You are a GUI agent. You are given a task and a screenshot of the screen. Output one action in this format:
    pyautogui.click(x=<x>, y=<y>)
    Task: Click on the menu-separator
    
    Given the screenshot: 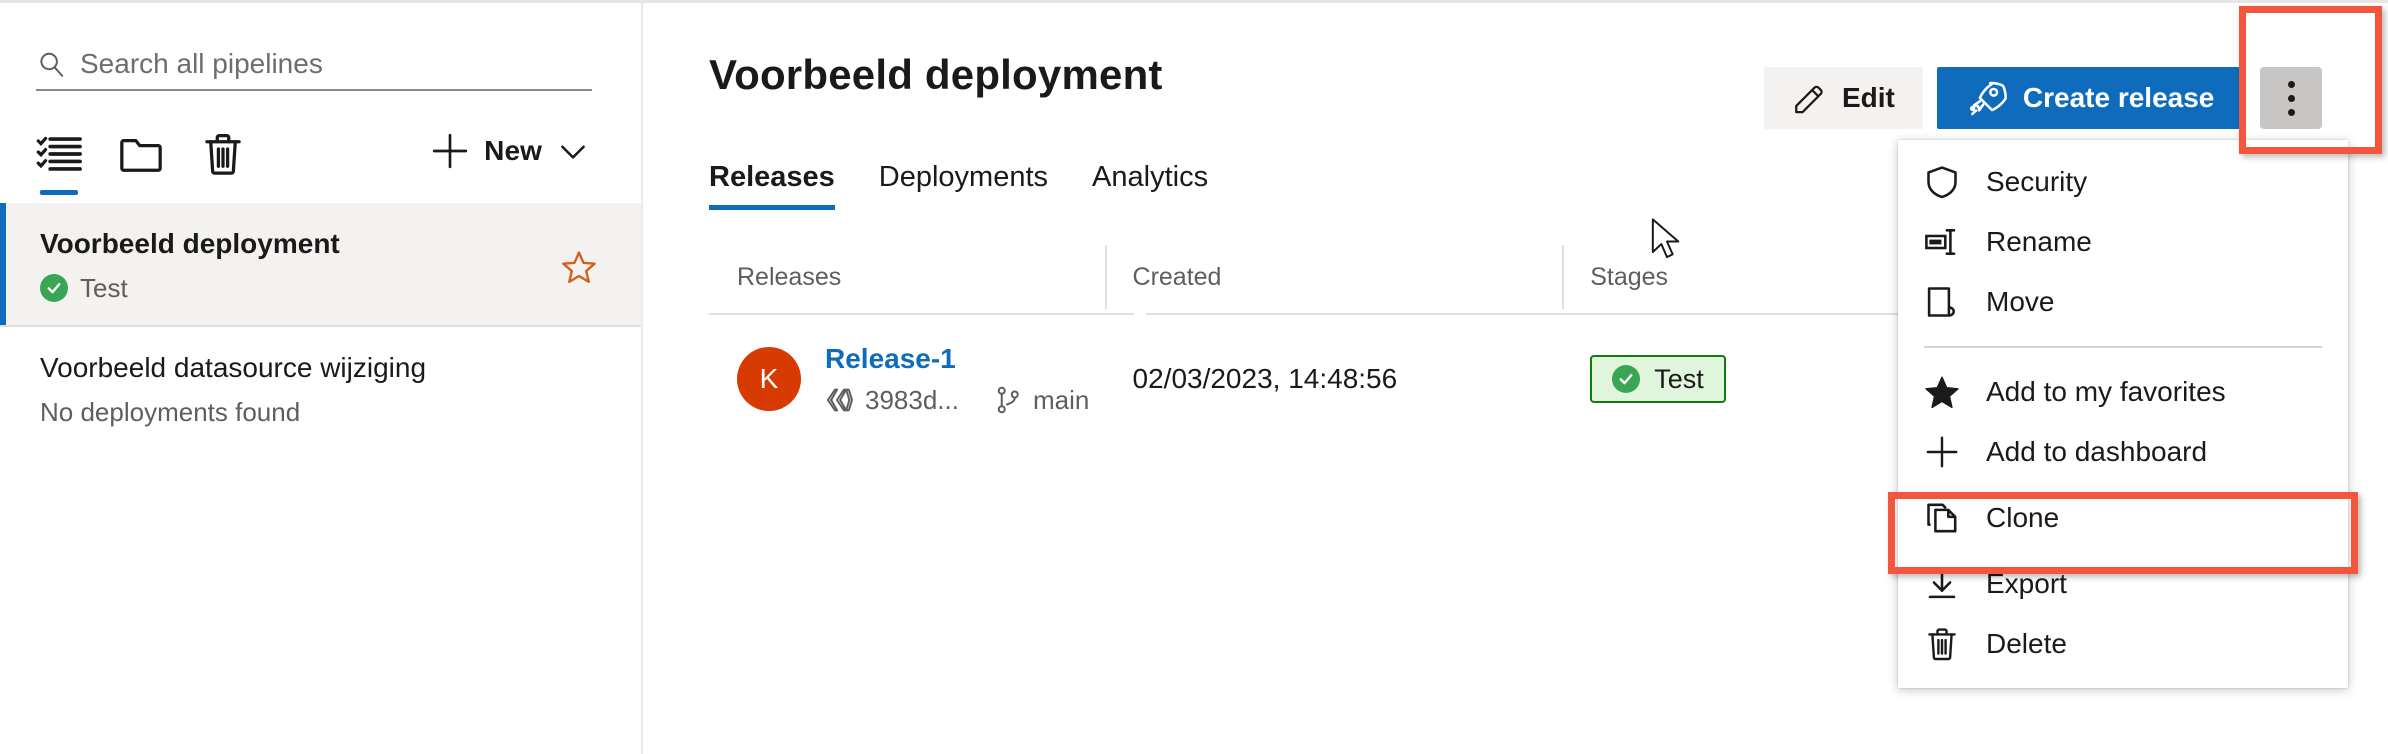 What is the action you would take?
    pyautogui.click(x=2123, y=347)
    